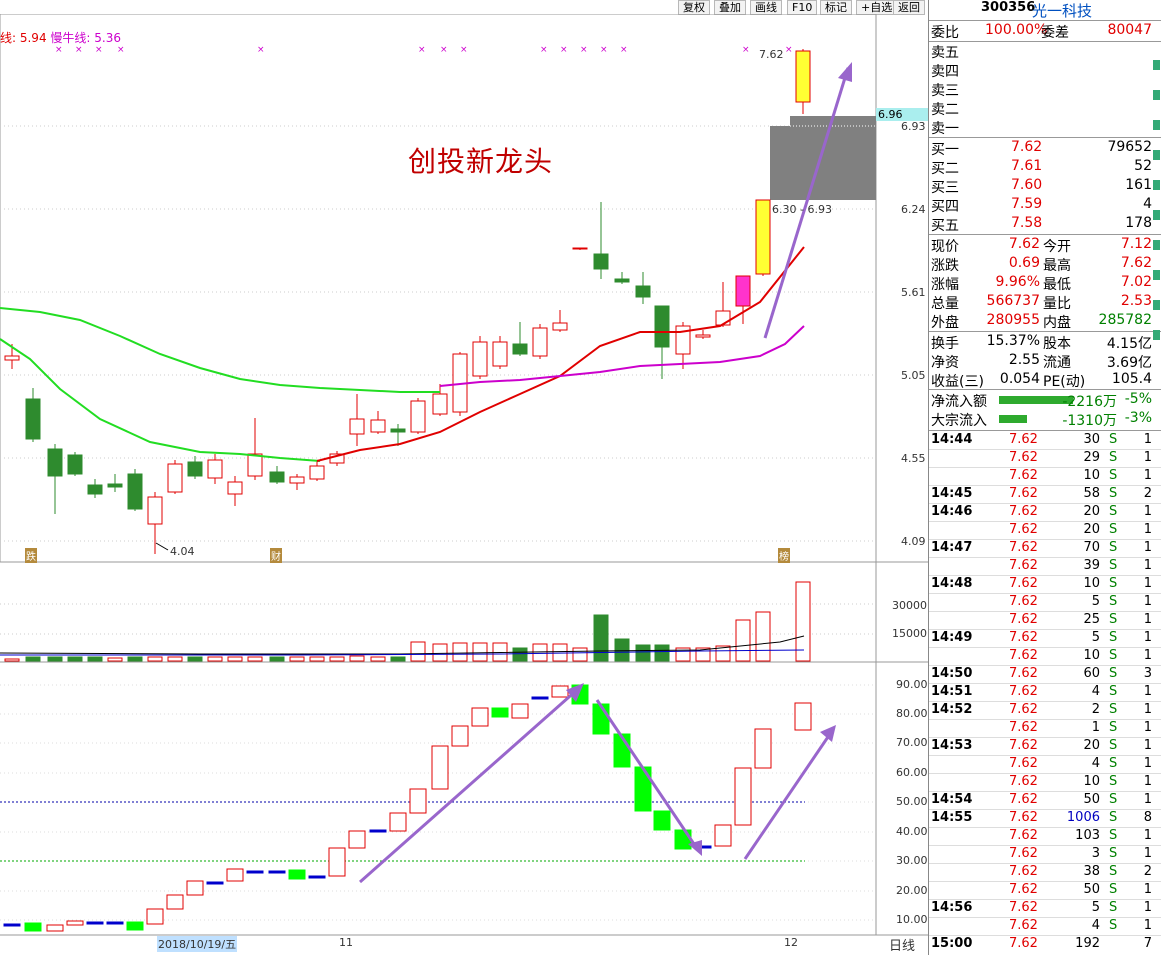 Image resolution: width=1161 pixels, height=955 pixels. What do you see at coordinates (945, 344) in the screenshot?
I see `stat-label: 换手` at bounding box center [945, 344].